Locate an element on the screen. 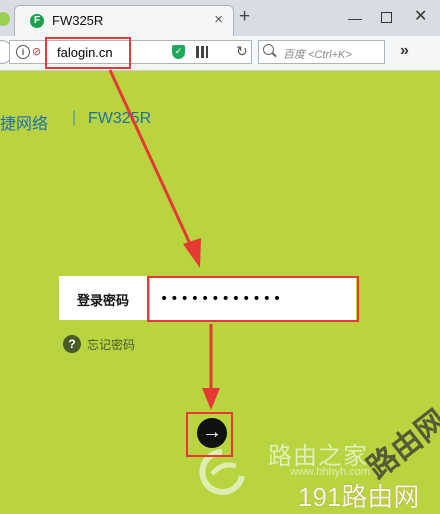 This screenshot has height=514, width=440. new-tab-button: + is located at coordinates (244, 16).